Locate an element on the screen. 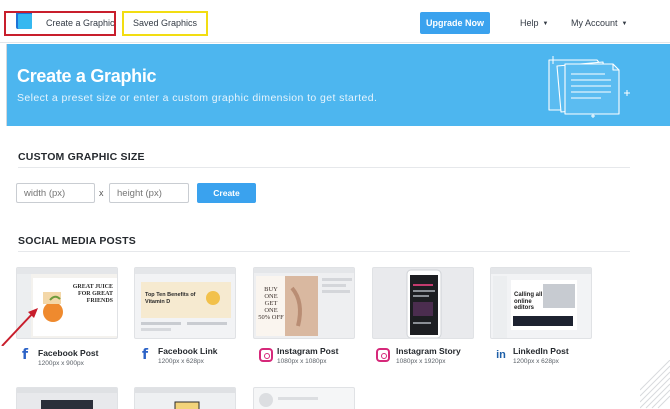 The width and height of the screenshot is (670, 409). annotation-arrow-icon is located at coordinates (19, 327).